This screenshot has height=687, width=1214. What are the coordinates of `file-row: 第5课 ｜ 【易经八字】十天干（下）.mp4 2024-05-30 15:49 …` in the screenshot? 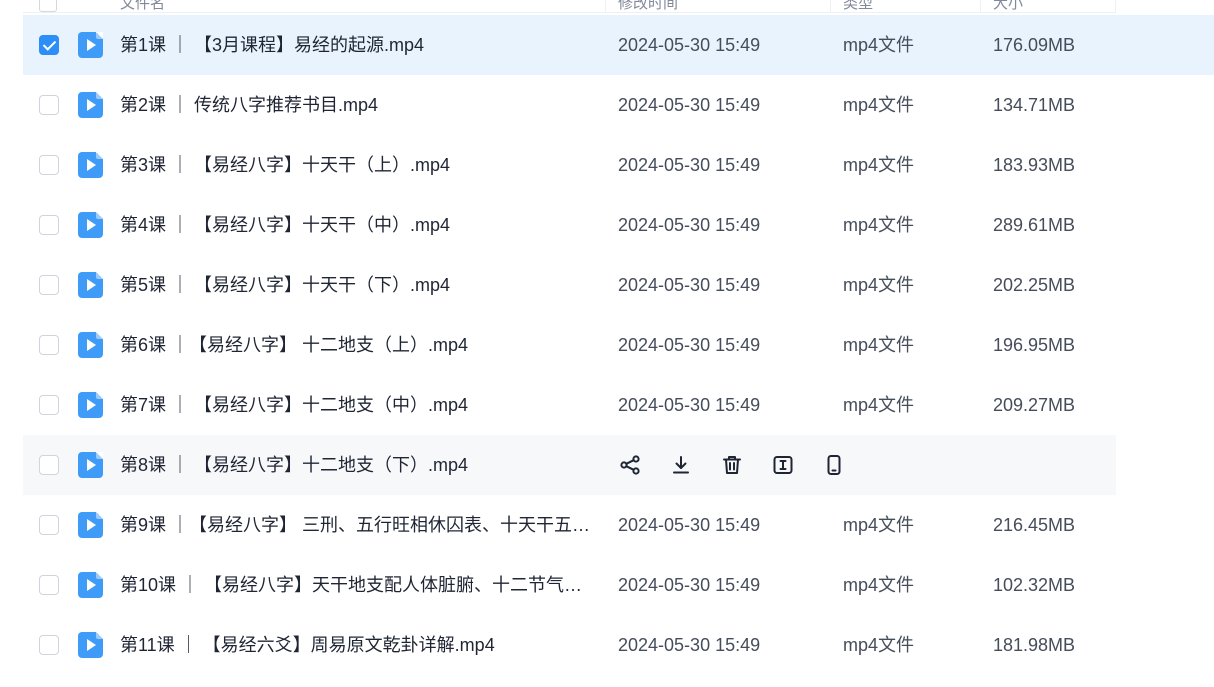 It's located at (569, 285).